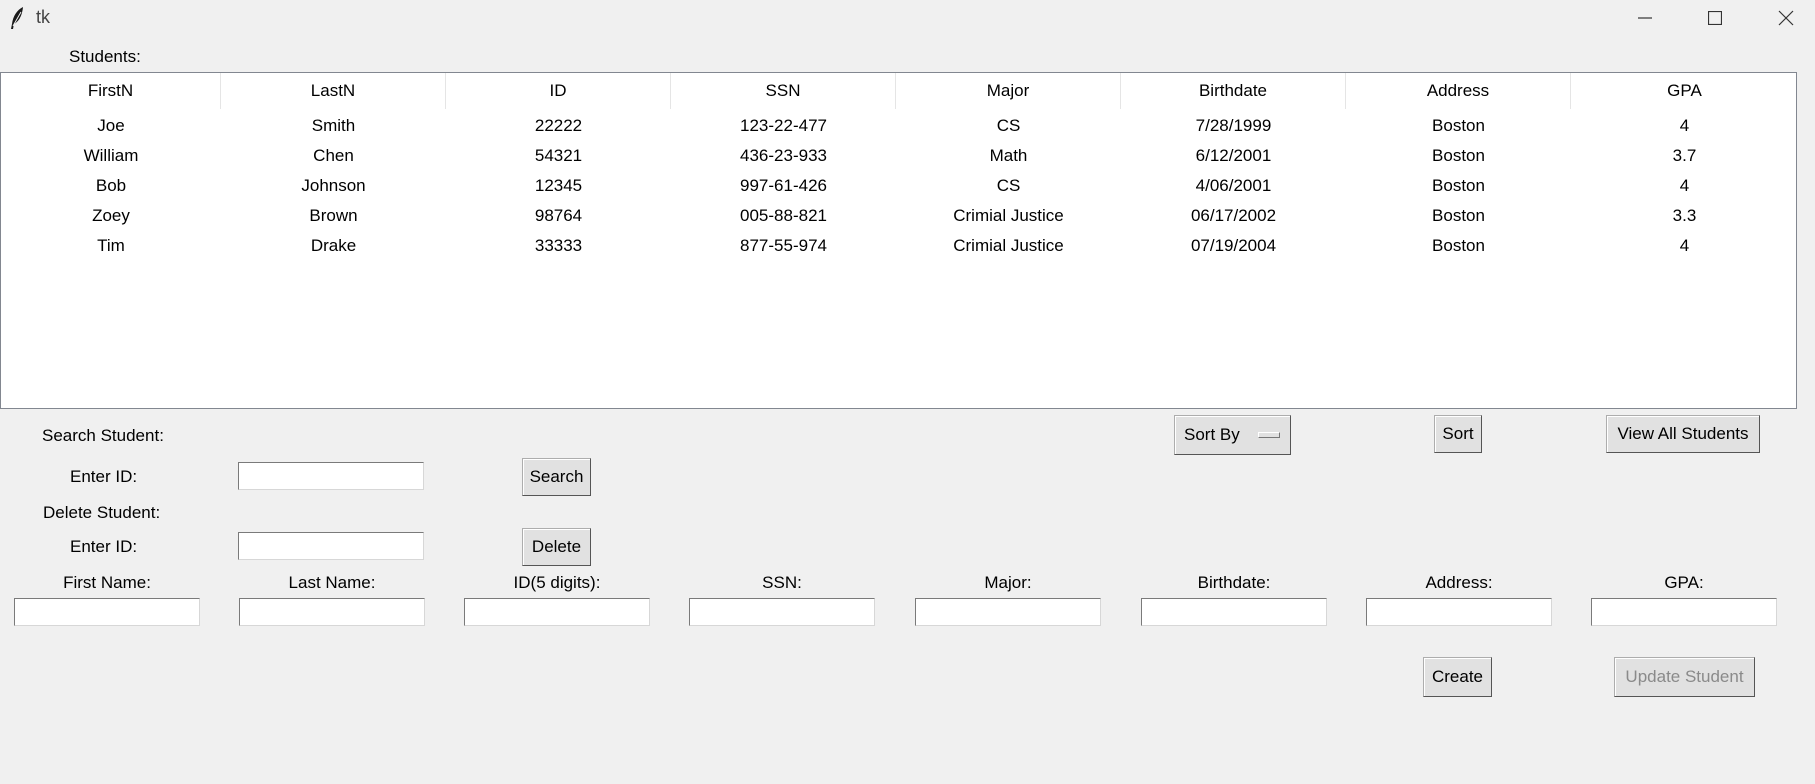  What do you see at coordinates (1684, 677) in the screenshot?
I see `update-student-button: Update Student` at bounding box center [1684, 677].